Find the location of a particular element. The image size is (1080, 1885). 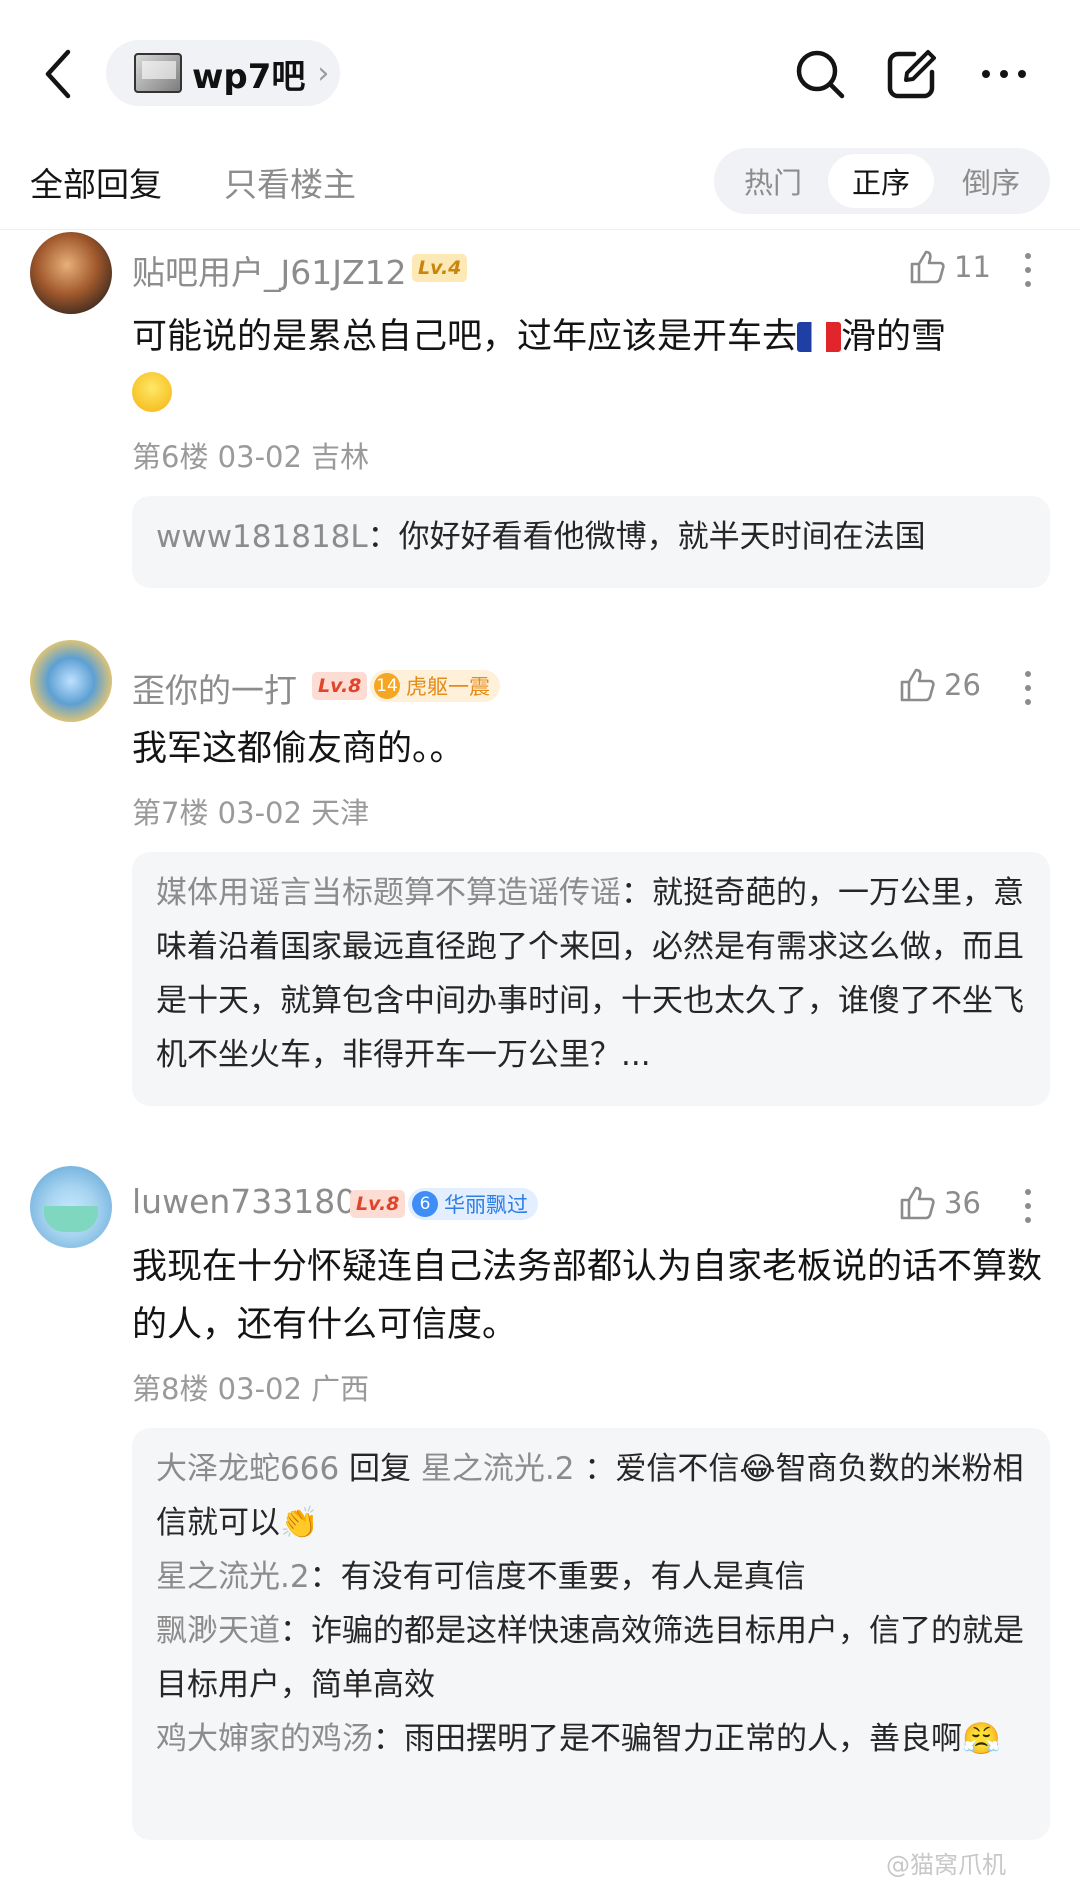

like-count: 26 is located at coordinates (962, 685).